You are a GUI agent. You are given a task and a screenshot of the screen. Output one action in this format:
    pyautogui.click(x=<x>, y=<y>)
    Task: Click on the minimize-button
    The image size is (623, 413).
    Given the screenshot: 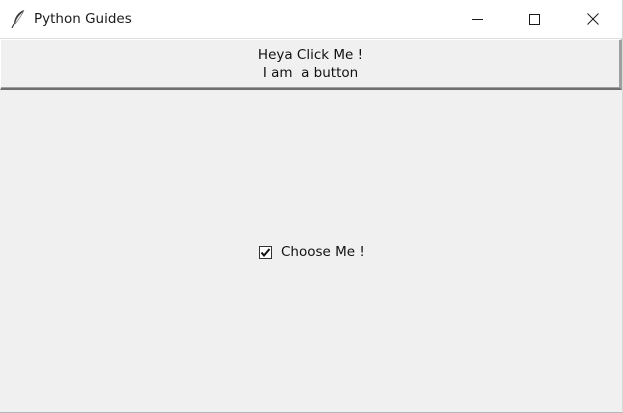 What is the action you would take?
    pyautogui.click(x=477, y=19)
    